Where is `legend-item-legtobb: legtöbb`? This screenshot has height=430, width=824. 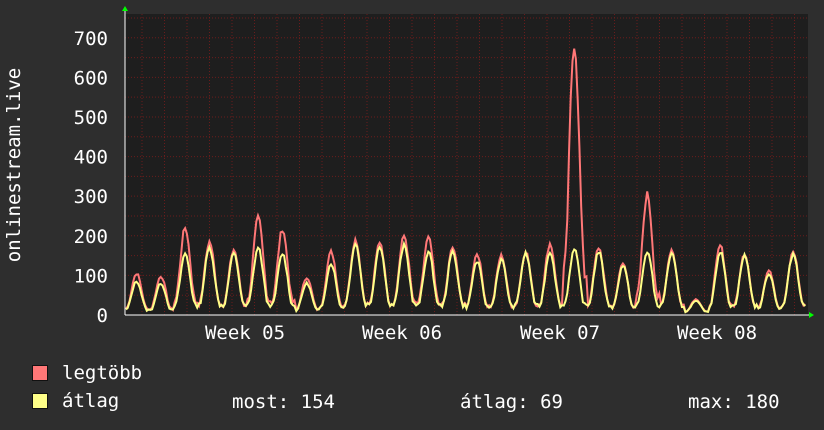
legend-item-legtobb: legtöbb is located at coordinates (87, 373).